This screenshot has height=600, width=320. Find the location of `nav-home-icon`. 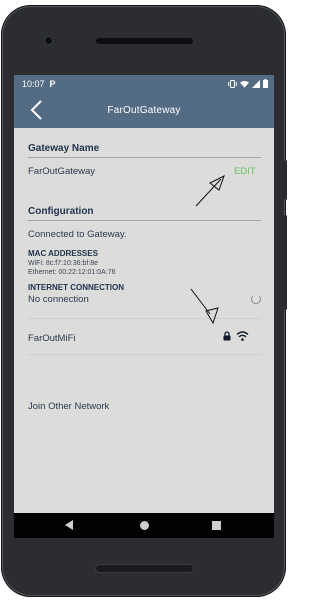

nav-home-icon is located at coordinates (144, 525).